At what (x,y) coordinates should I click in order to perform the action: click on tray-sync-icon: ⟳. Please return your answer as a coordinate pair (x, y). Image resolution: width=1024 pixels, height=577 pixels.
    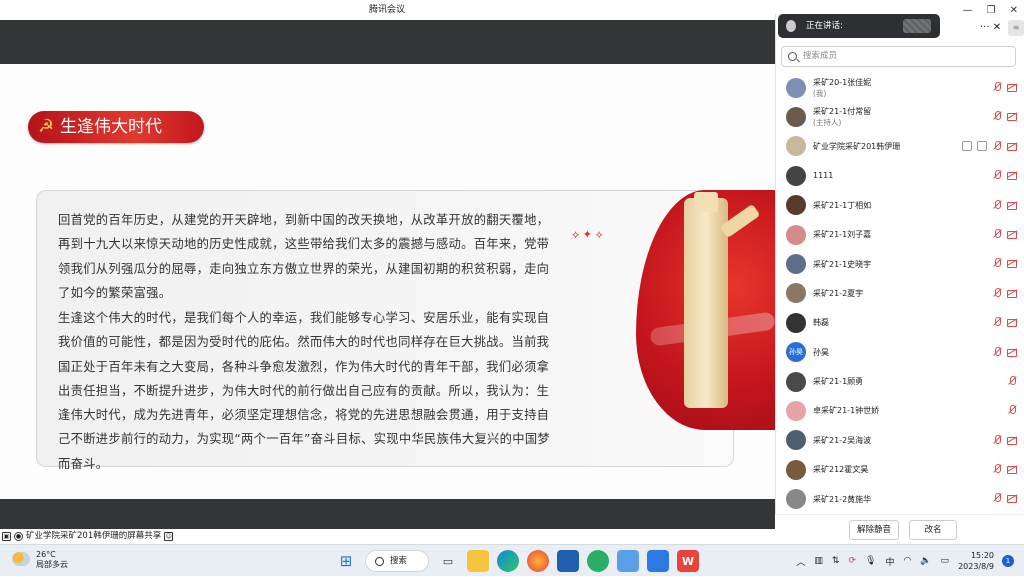
    Looking at the image, I should click on (852, 561).